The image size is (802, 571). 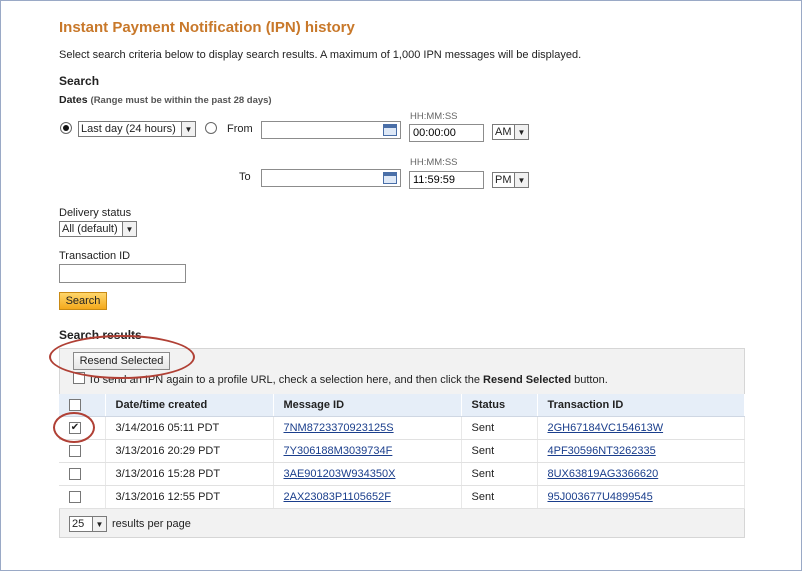 I want to click on to-time-input, so click(x=446, y=180).